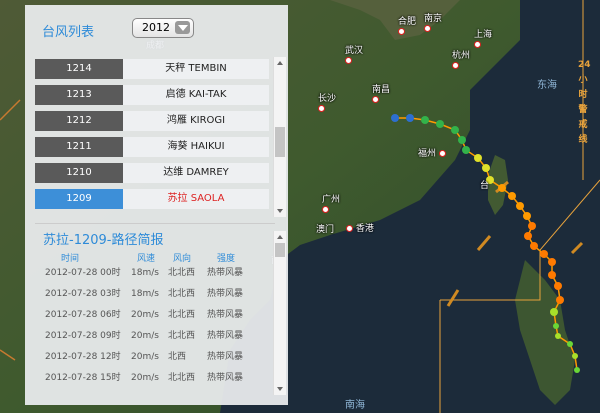  I want to click on chevron-down-icon, so click(182, 27).